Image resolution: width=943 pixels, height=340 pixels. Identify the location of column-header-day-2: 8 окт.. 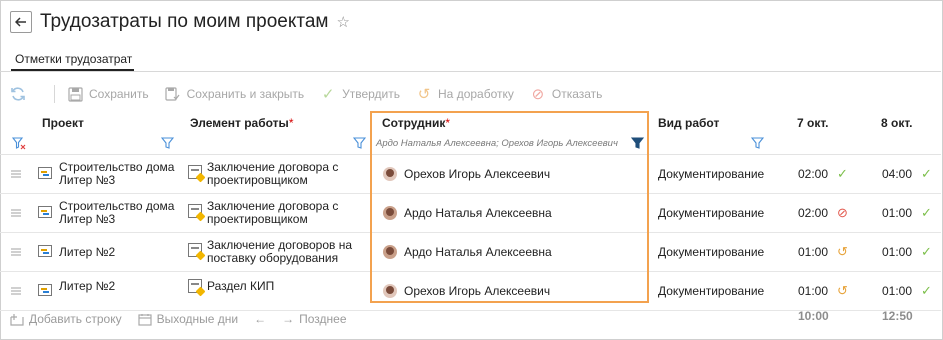
(897, 123).